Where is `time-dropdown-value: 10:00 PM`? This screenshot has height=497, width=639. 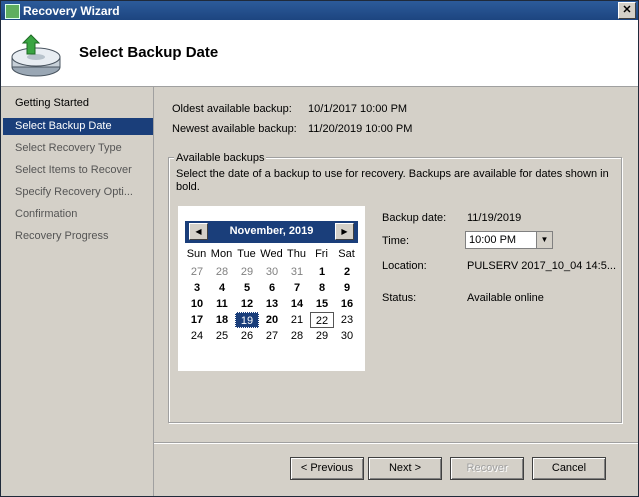
time-dropdown-value: 10:00 PM is located at coordinates (493, 240).